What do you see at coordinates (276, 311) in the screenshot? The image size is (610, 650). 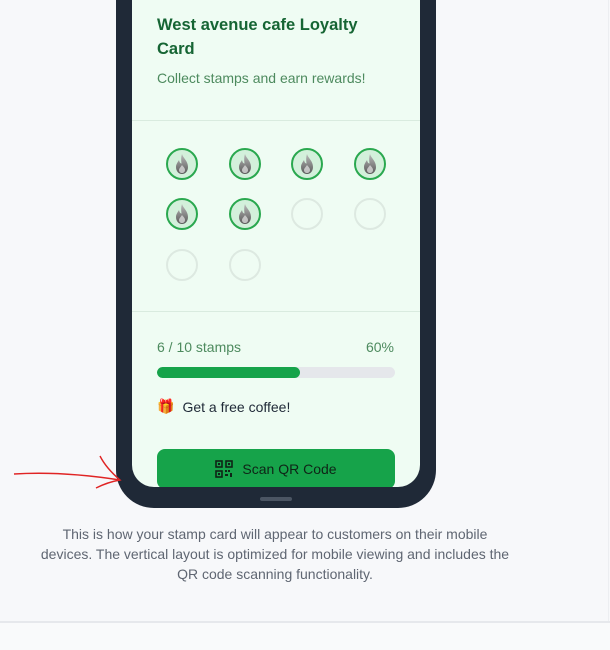 I see `divider-bottom` at bounding box center [276, 311].